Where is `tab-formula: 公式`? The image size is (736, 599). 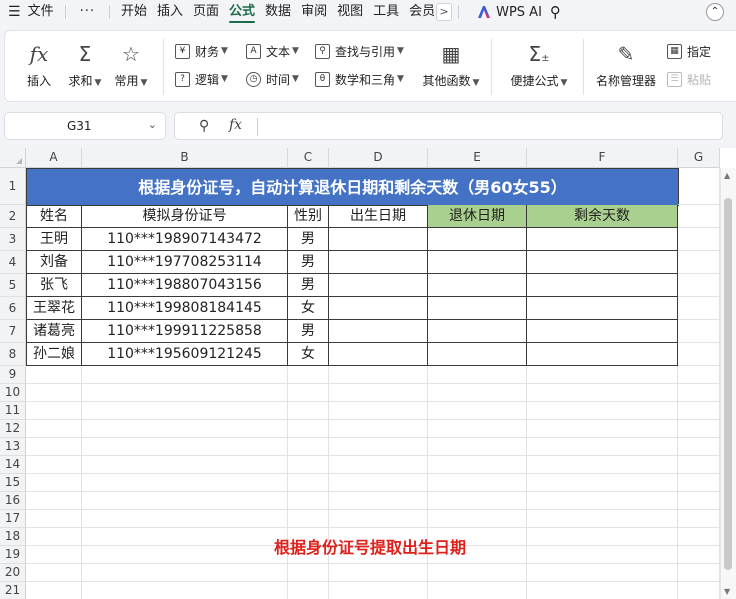
tab-formula: 公式 is located at coordinates (242, 12).